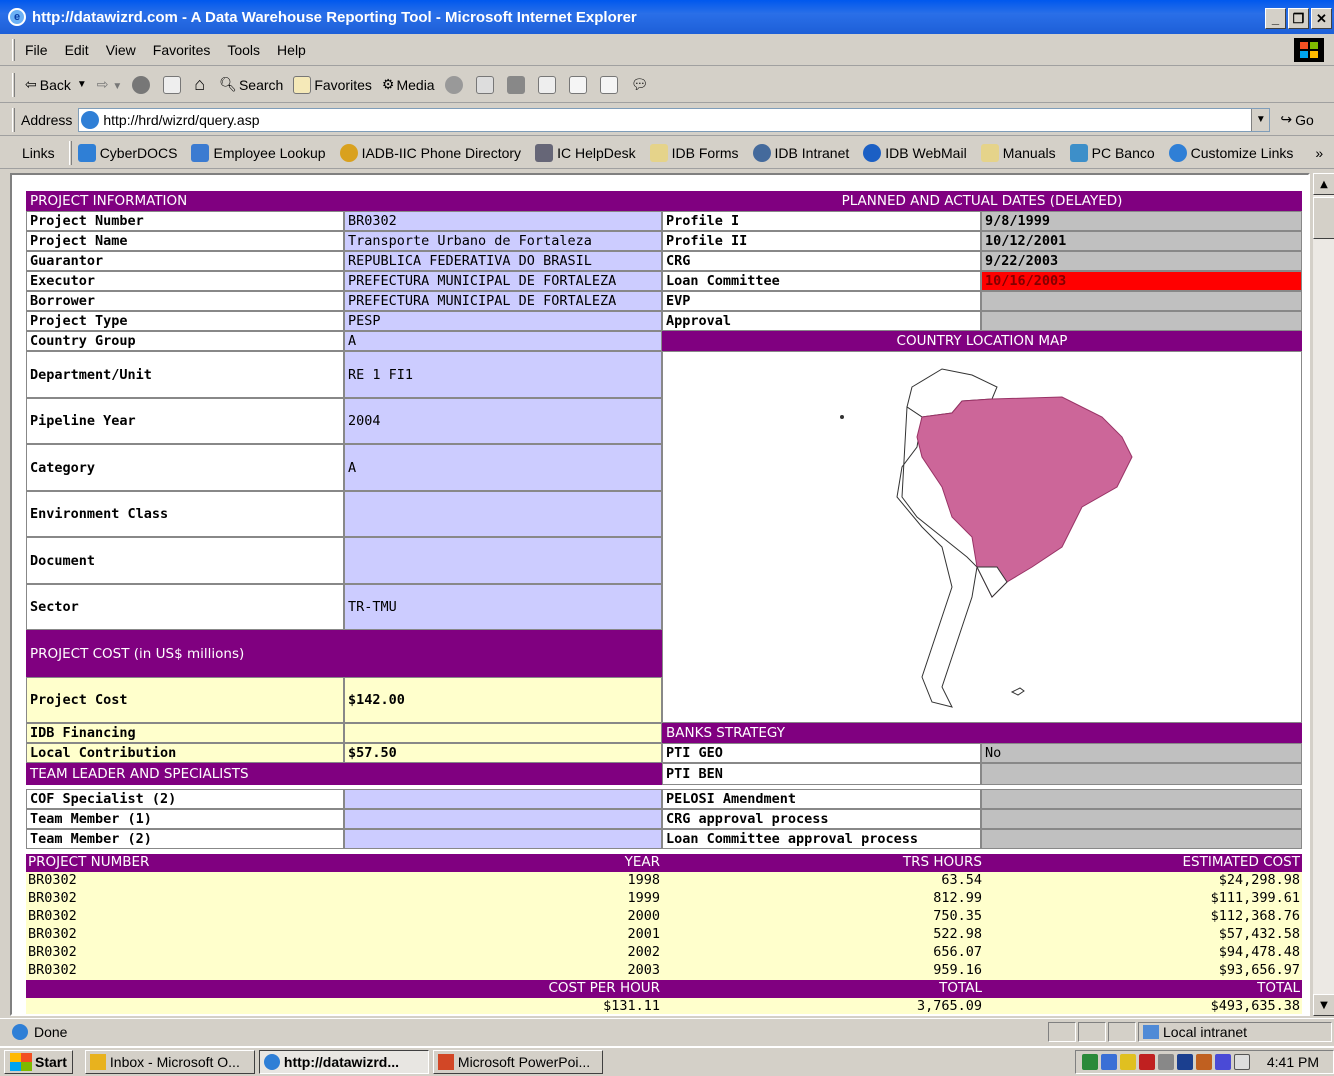 Image resolution: width=1334 pixels, height=1076 pixels. What do you see at coordinates (1241, 1062) in the screenshot?
I see `mail-icon` at bounding box center [1241, 1062].